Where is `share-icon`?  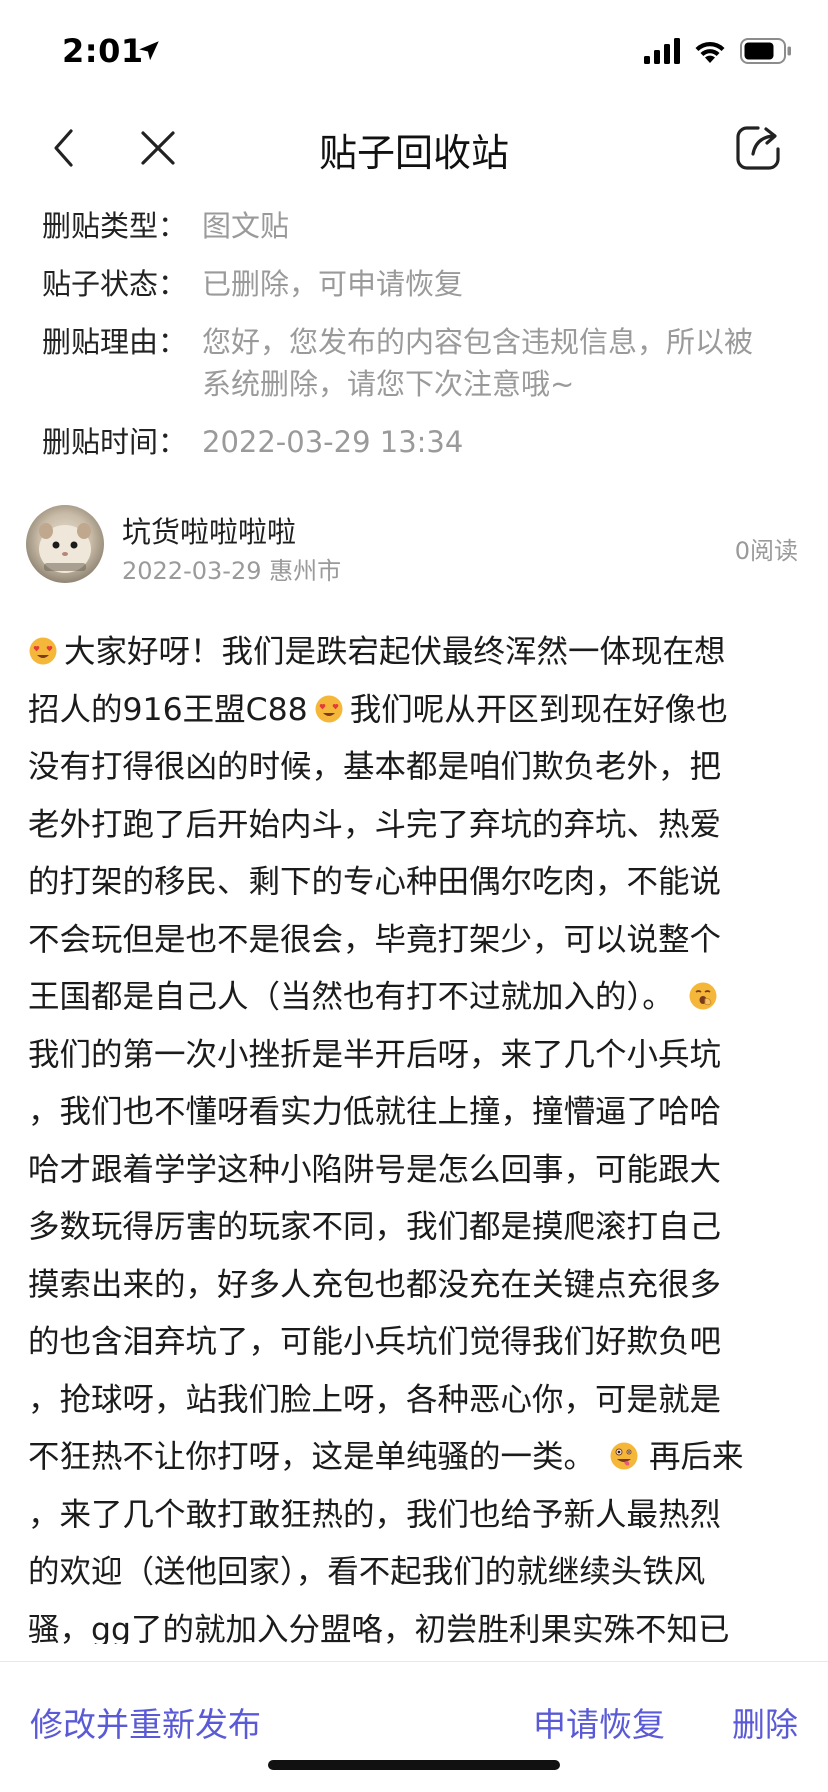
share-icon is located at coordinates (758, 148).